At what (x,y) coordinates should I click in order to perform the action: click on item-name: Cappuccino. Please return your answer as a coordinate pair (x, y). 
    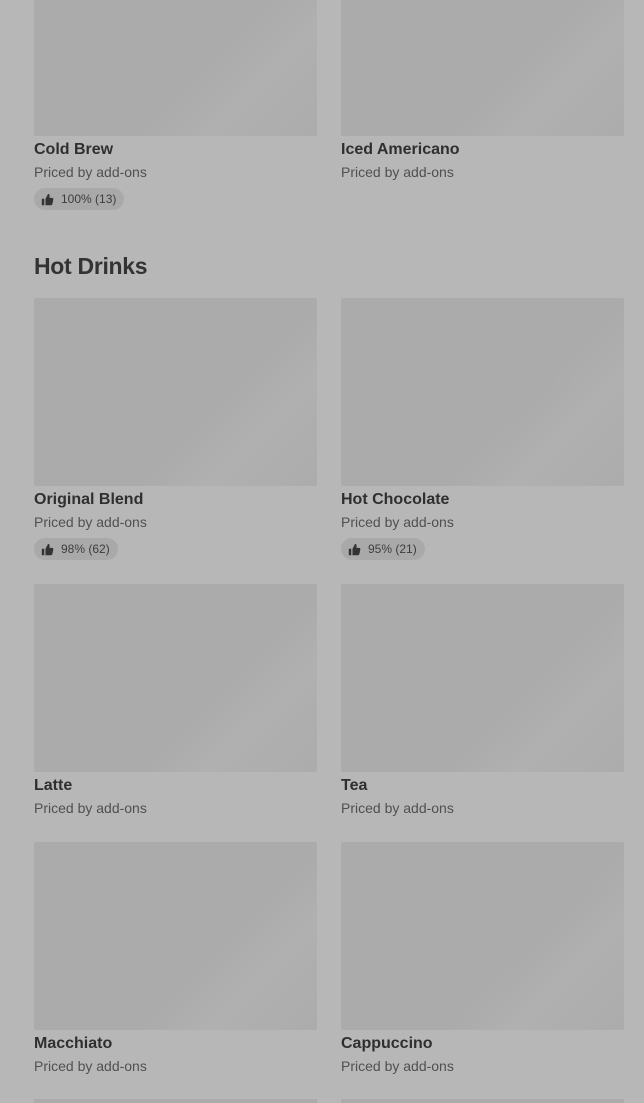
    Looking at the image, I should click on (387, 1043).